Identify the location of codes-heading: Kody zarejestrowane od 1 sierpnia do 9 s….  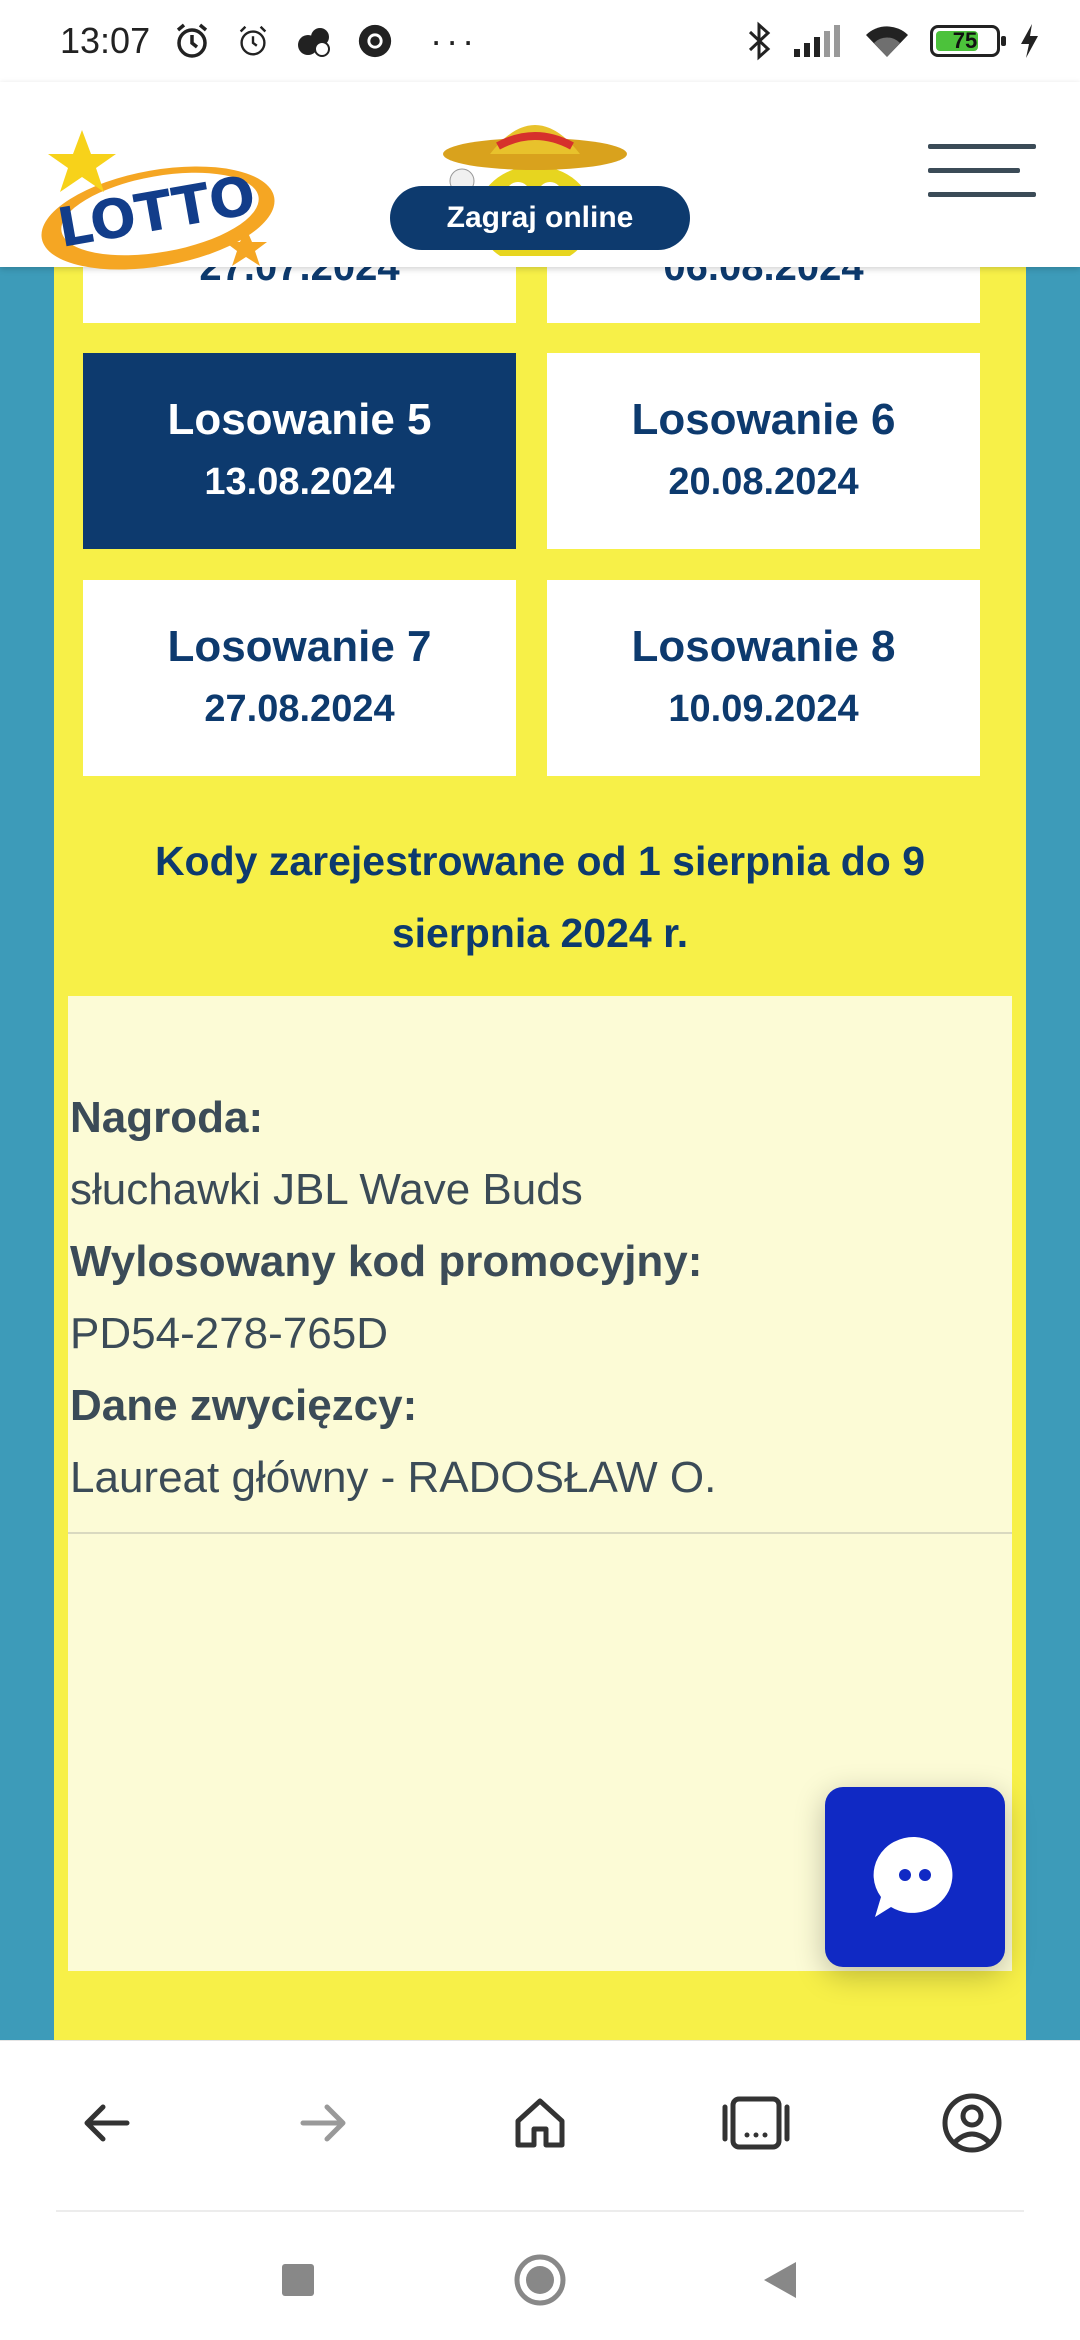
(540, 897).